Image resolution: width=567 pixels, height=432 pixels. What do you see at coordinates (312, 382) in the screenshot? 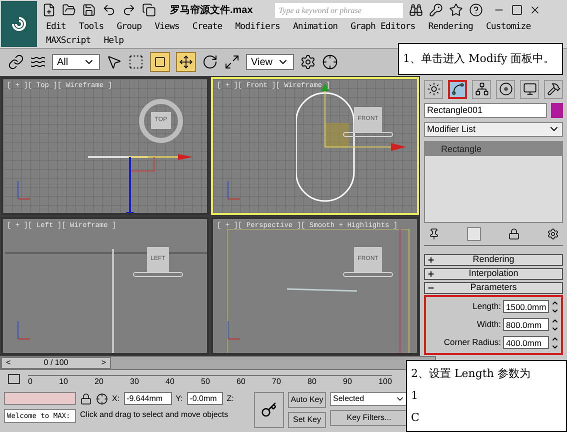
I see `ruler-tick-label: 80` at bounding box center [312, 382].